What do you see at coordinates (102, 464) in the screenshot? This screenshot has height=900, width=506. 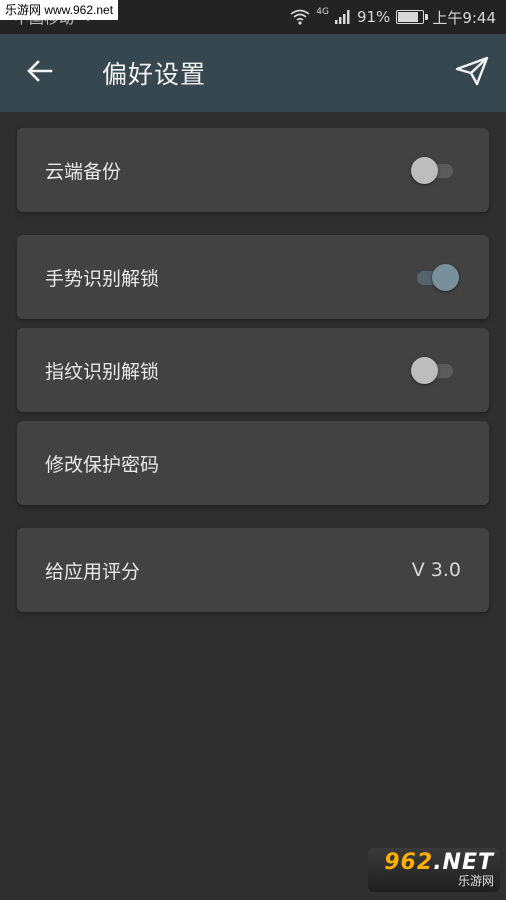 I see `setting-label: 修改保护密码` at bounding box center [102, 464].